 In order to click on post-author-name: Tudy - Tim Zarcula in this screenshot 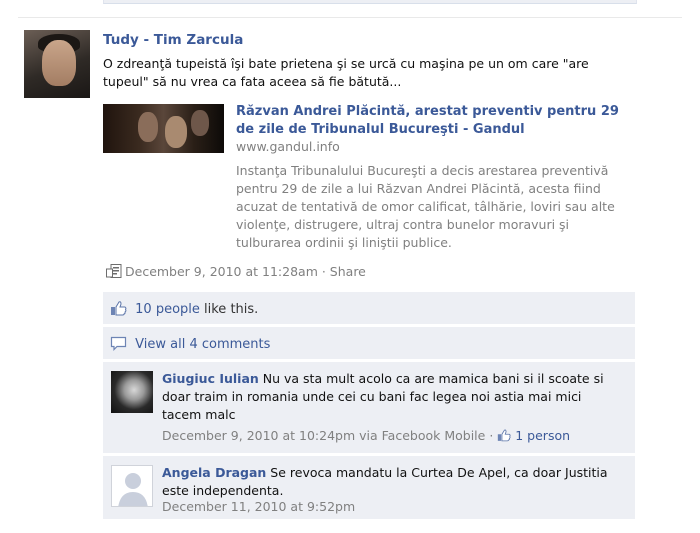, I will do `click(173, 40)`.